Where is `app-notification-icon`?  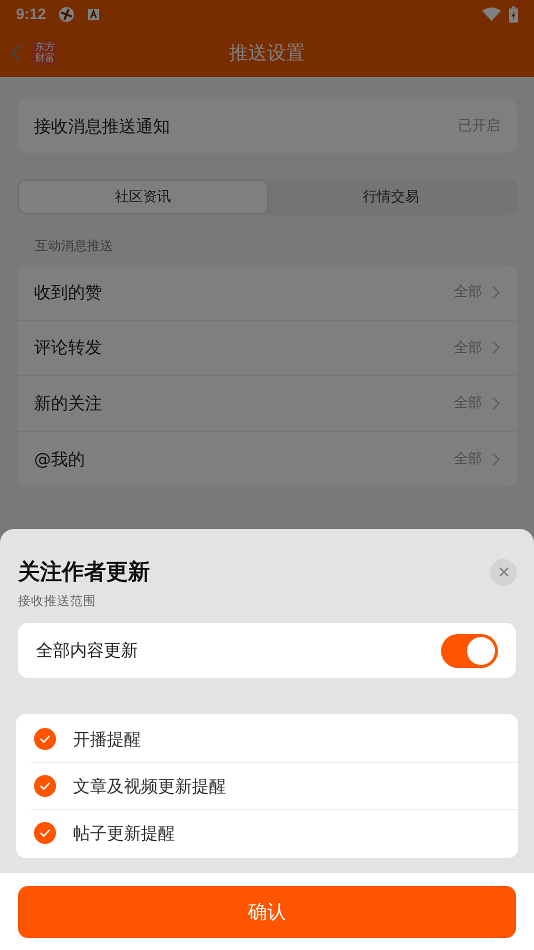
app-notification-icon is located at coordinates (67, 14).